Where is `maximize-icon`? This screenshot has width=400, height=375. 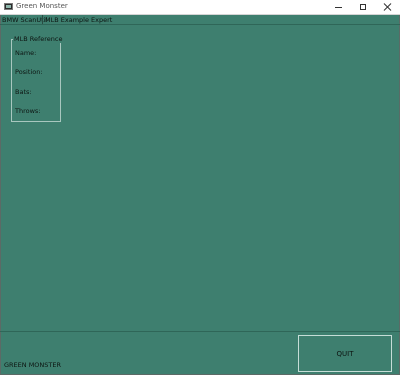
maximize-icon is located at coordinates (363, 7).